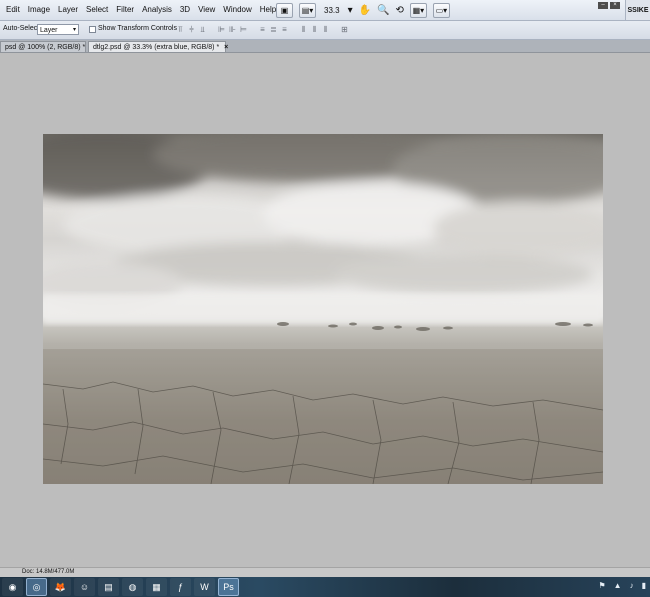 Image resolution: width=650 pixels, height=597 pixels. I want to click on tray-network-icon: ▮, so click(644, 585).